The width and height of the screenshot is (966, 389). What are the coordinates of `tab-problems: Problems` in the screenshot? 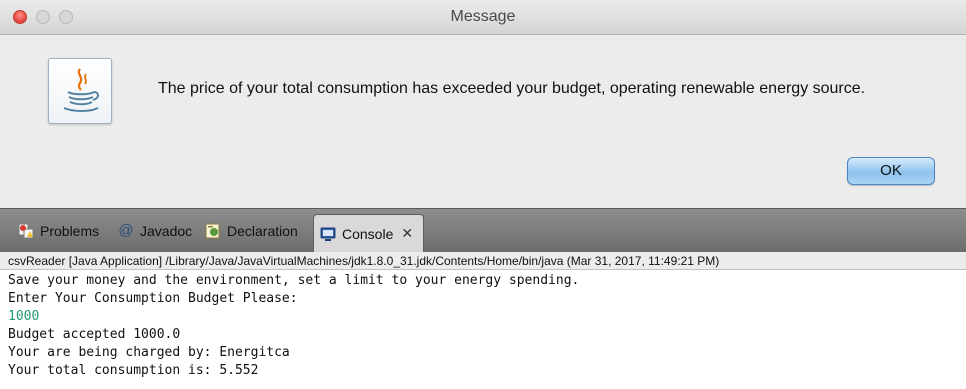 It's located at (58, 231).